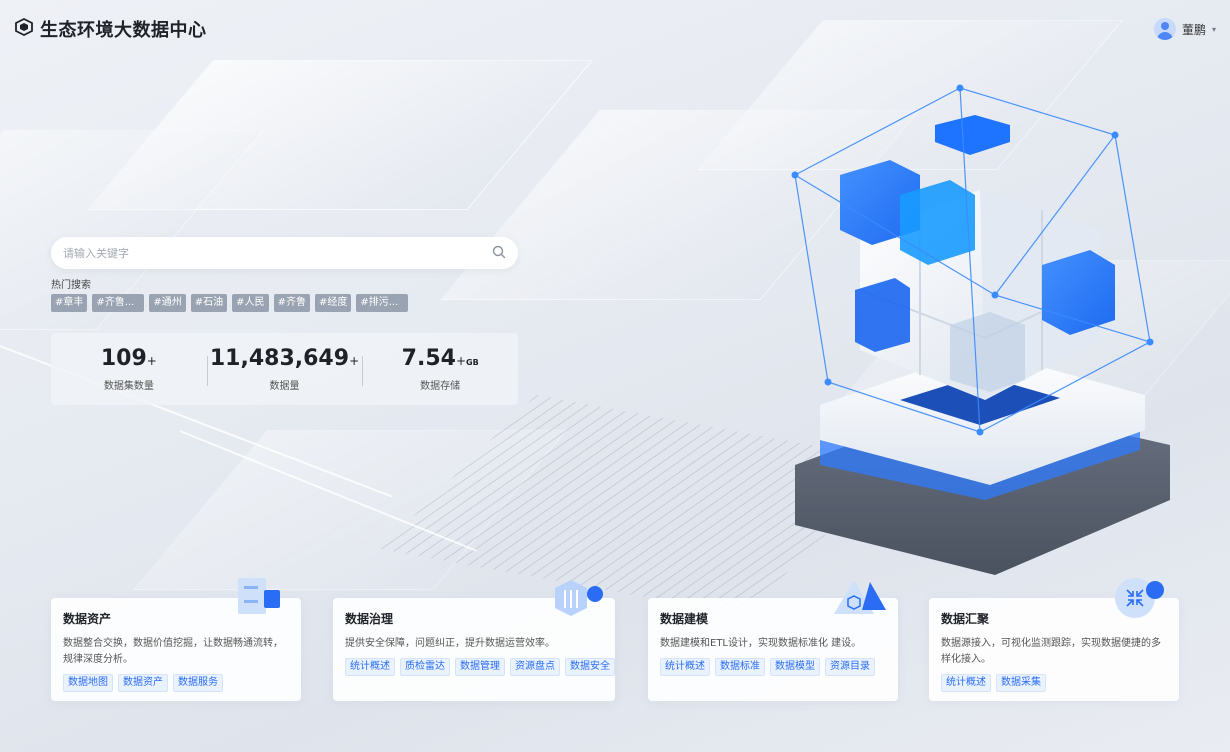 This screenshot has height=752, width=1230. I want to click on avatar, so click(1164, 29).